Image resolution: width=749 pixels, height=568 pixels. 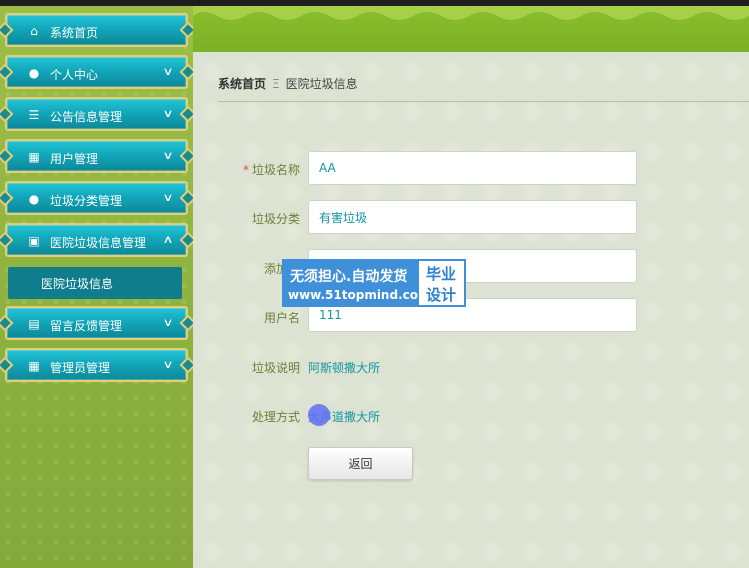 I want to click on watermark-right1: 毕业, so click(x=441, y=274).